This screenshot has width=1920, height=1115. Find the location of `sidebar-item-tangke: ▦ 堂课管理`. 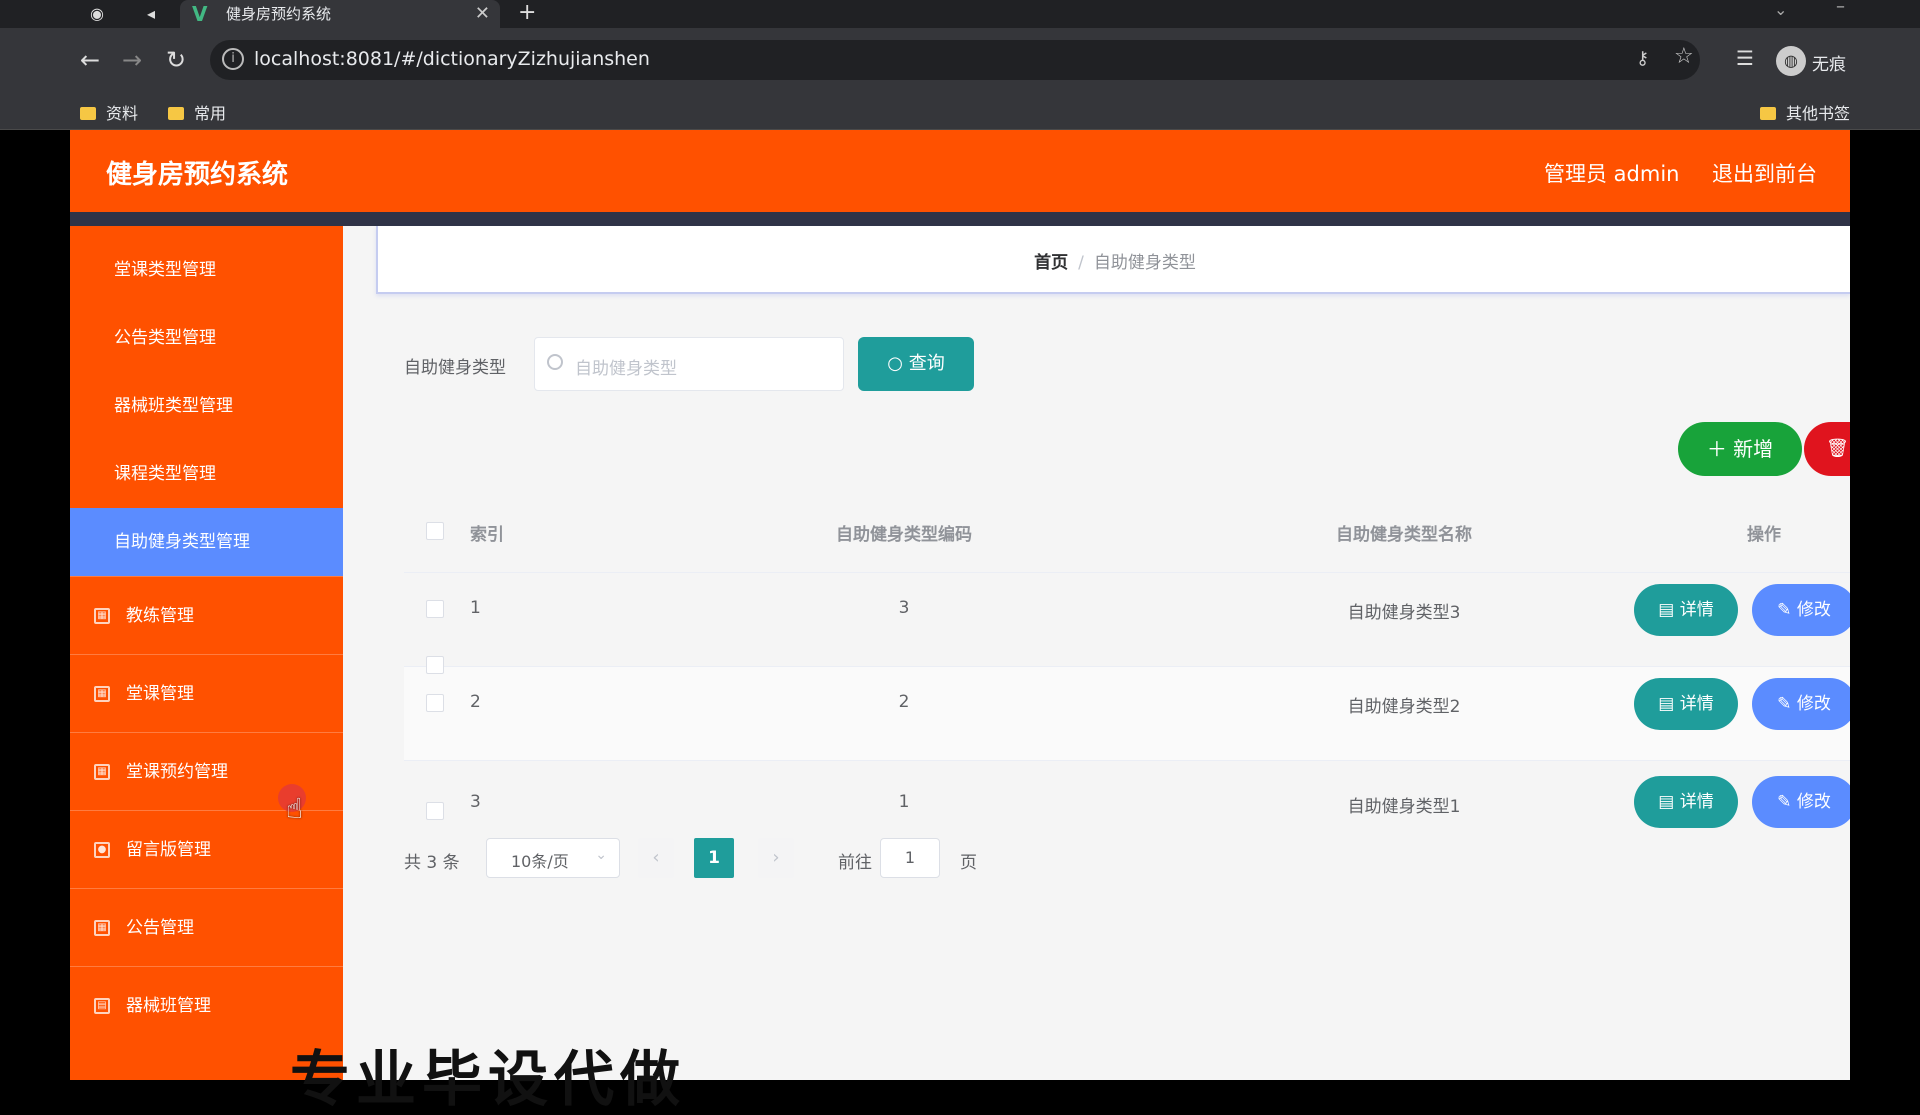

sidebar-item-tangke: ▦ 堂课管理 is located at coordinates (206, 693).